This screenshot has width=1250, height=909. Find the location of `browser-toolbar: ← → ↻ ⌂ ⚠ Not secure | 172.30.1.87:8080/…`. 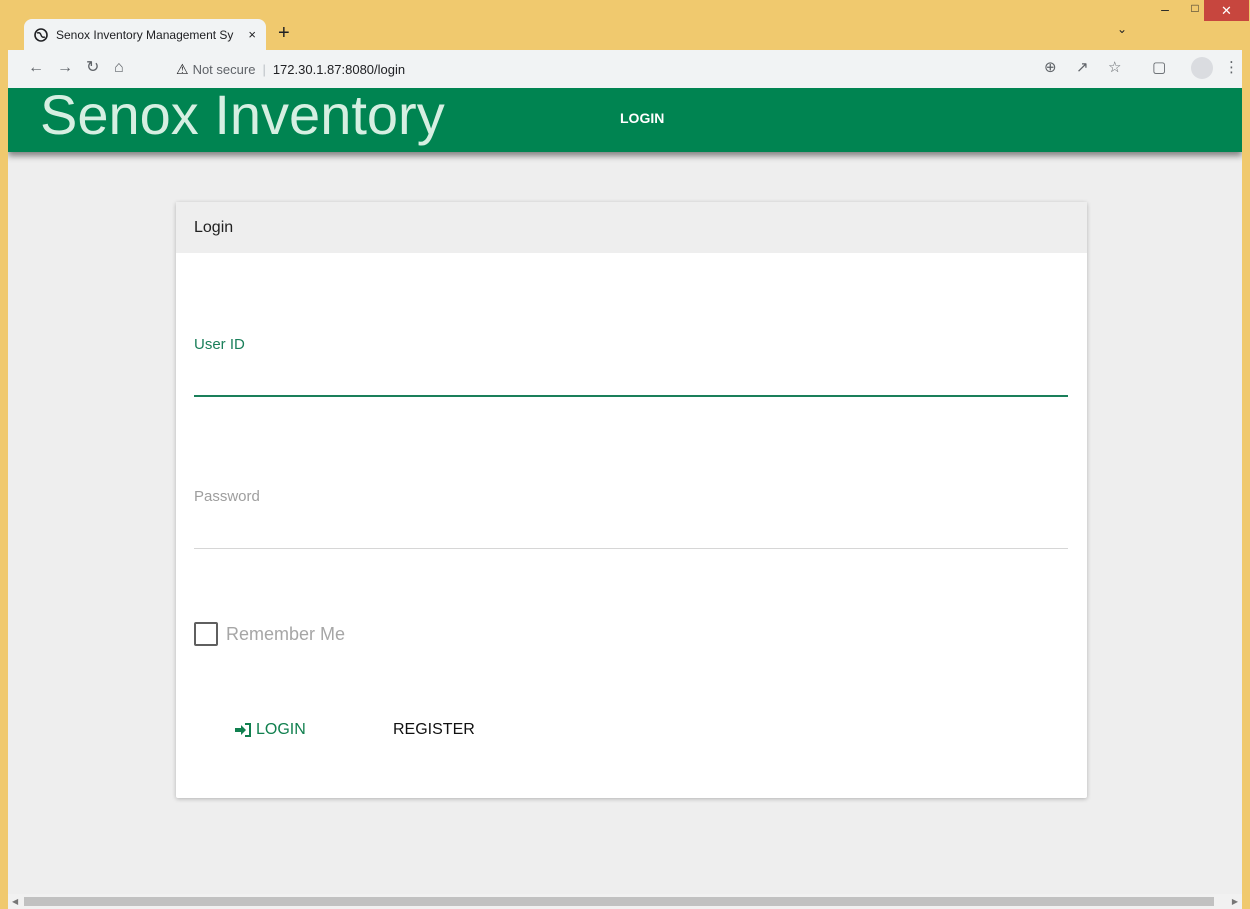

browser-toolbar: ← → ↻ ⌂ ⚠ Not secure | 172.30.1.87:8080/… is located at coordinates (625, 69).